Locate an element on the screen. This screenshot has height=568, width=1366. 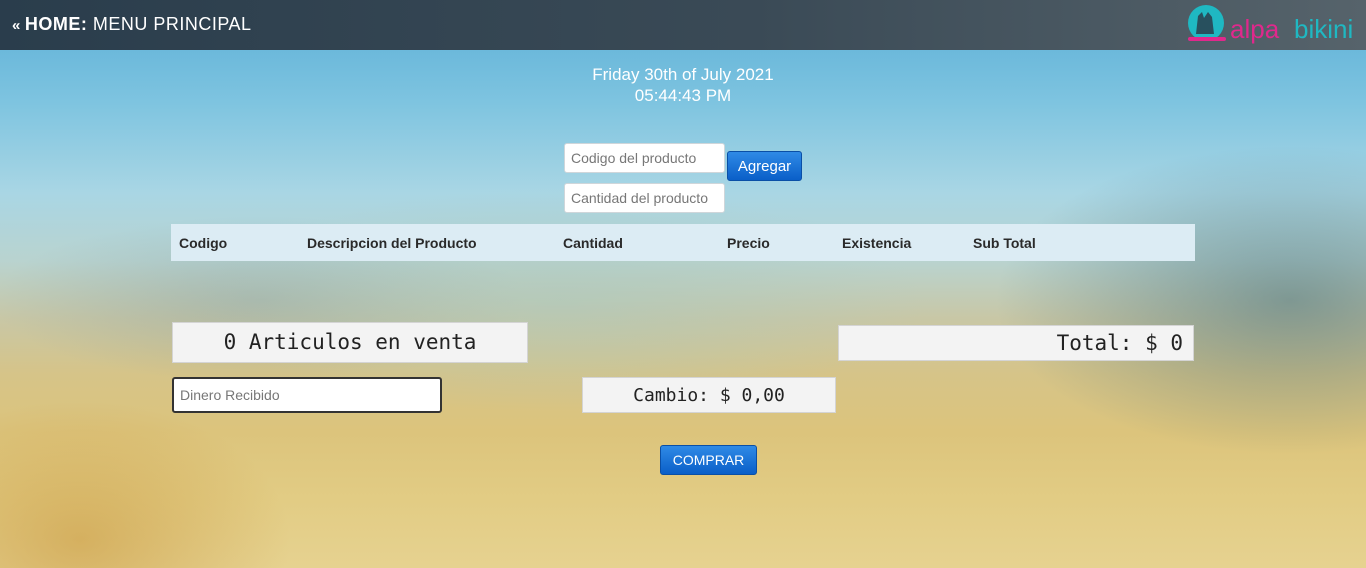
column-header-quantity: Cantidad is located at coordinates (593, 243).